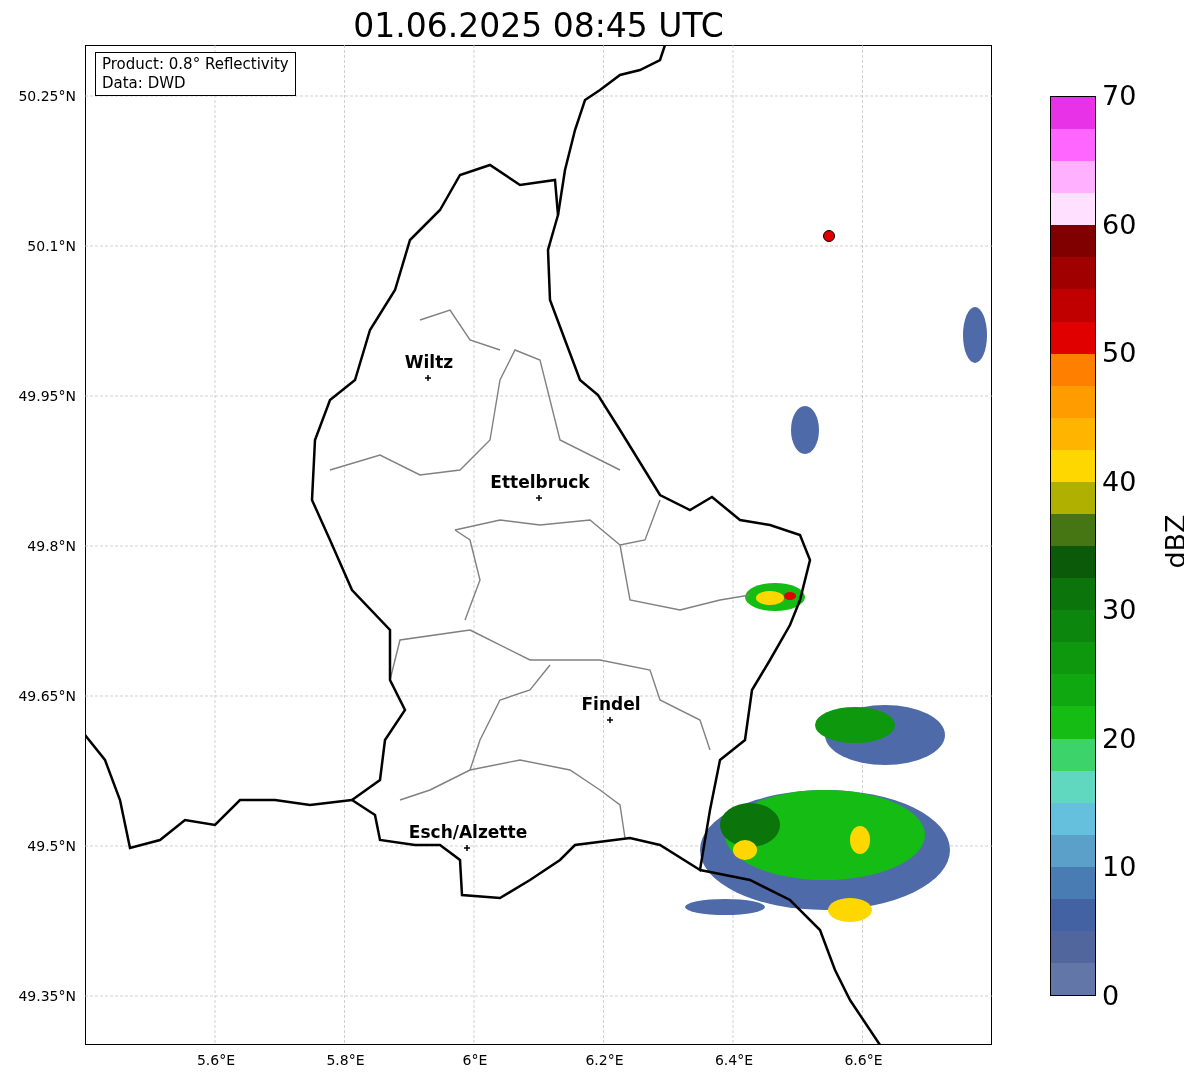 The height and width of the screenshot is (1081, 1184). Describe the element at coordinates (345, 1060) in the screenshot. I see `longitude-label: 5.8°E` at that location.